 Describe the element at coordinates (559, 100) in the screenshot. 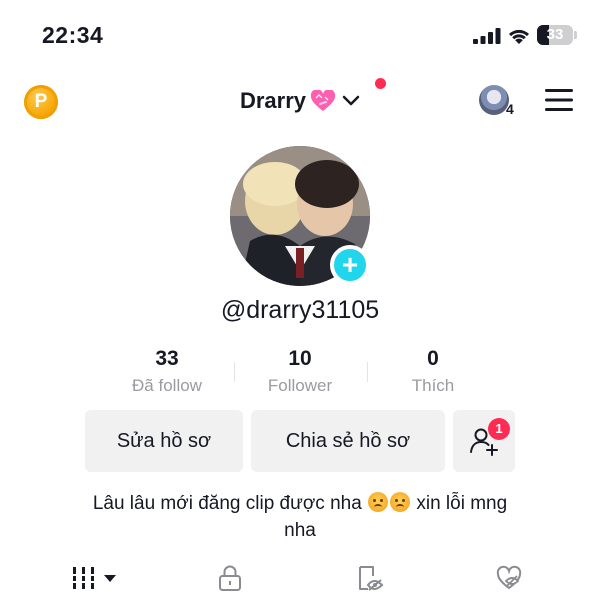

I see `menu-icon` at that location.